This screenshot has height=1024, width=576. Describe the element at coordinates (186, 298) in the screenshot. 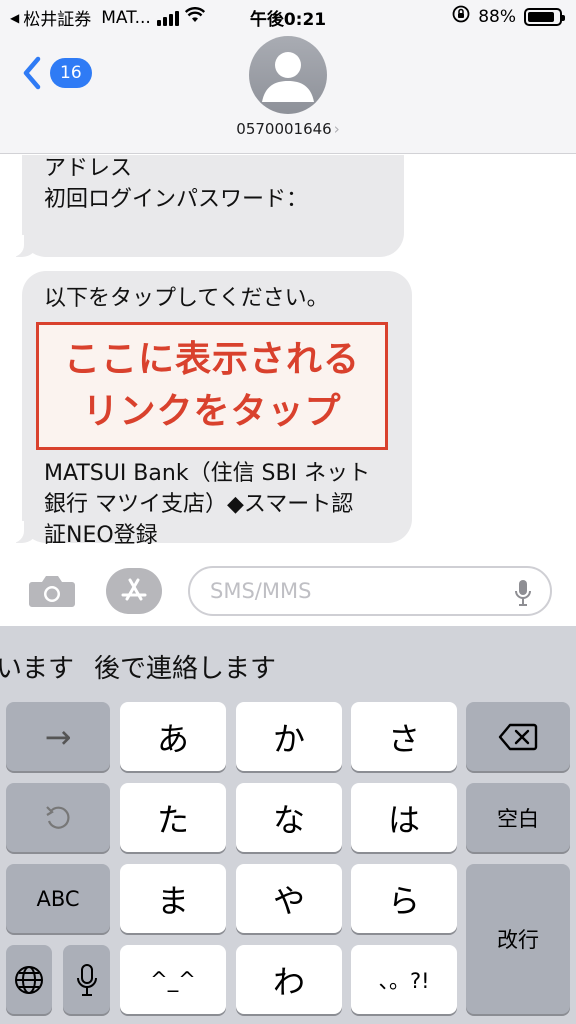

I see `message-intro: 以下をタップしてください。` at that location.